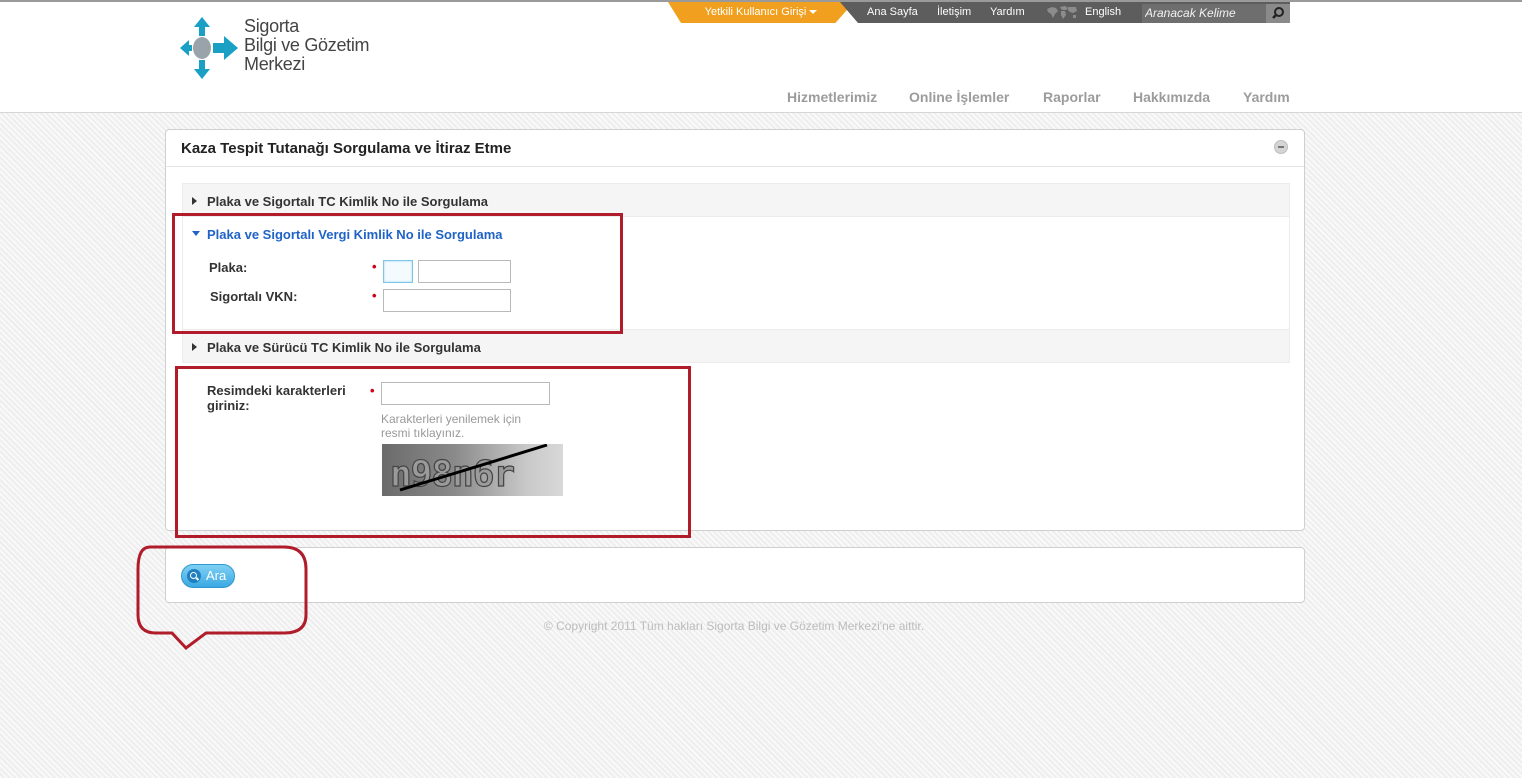 The width and height of the screenshot is (1522, 778). What do you see at coordinates (735, 166) in the screenshot?
I see `panel-divider` at bounding box center [735, 166].